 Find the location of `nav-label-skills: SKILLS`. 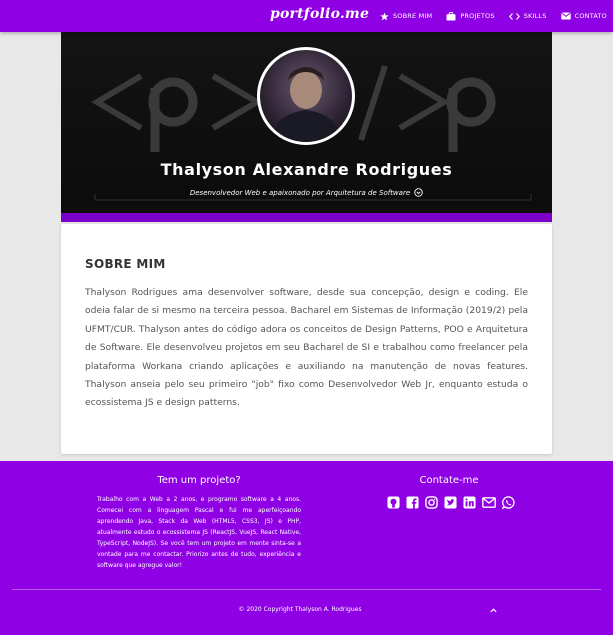

nav-label-skills: SKILLS is located at coordinates (535, 16).